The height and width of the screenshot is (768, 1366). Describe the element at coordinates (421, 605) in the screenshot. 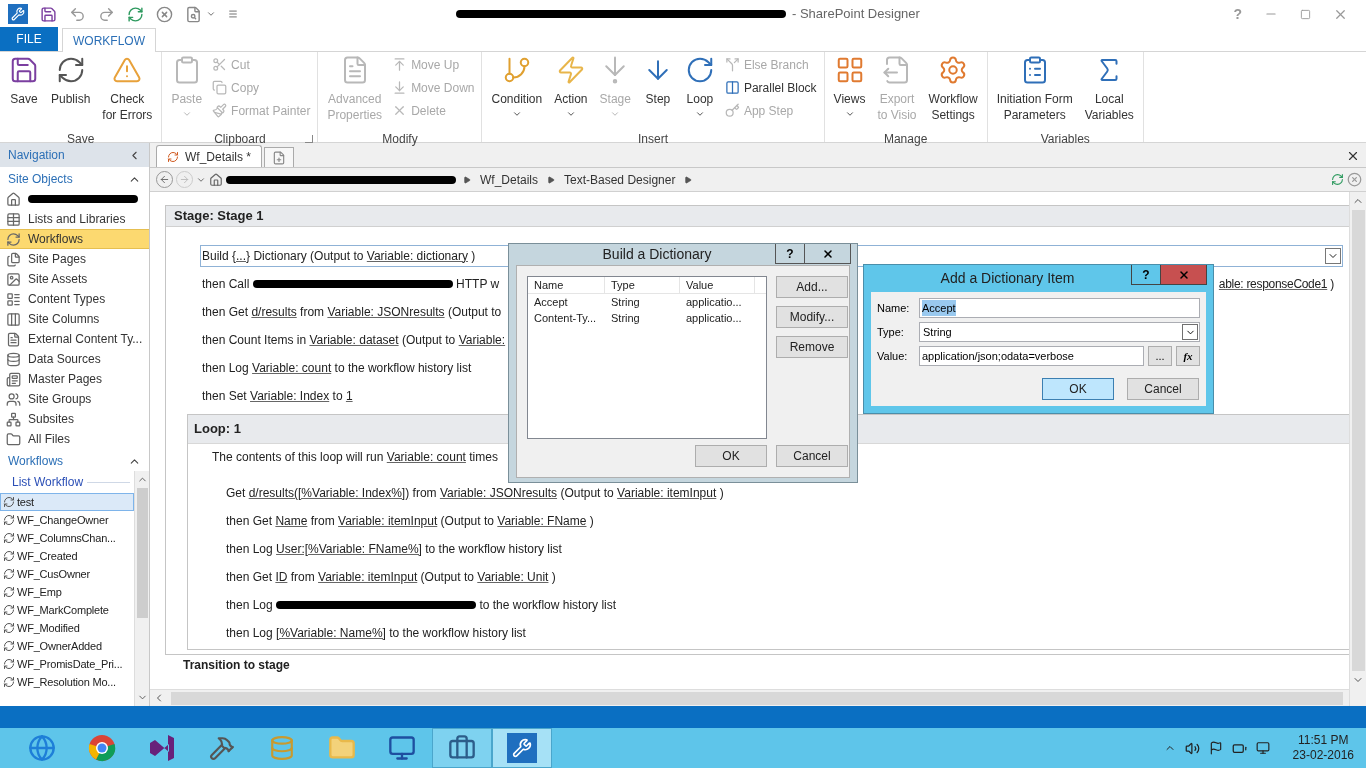

I see `step-text: then Log to the workflow history list` at that location.